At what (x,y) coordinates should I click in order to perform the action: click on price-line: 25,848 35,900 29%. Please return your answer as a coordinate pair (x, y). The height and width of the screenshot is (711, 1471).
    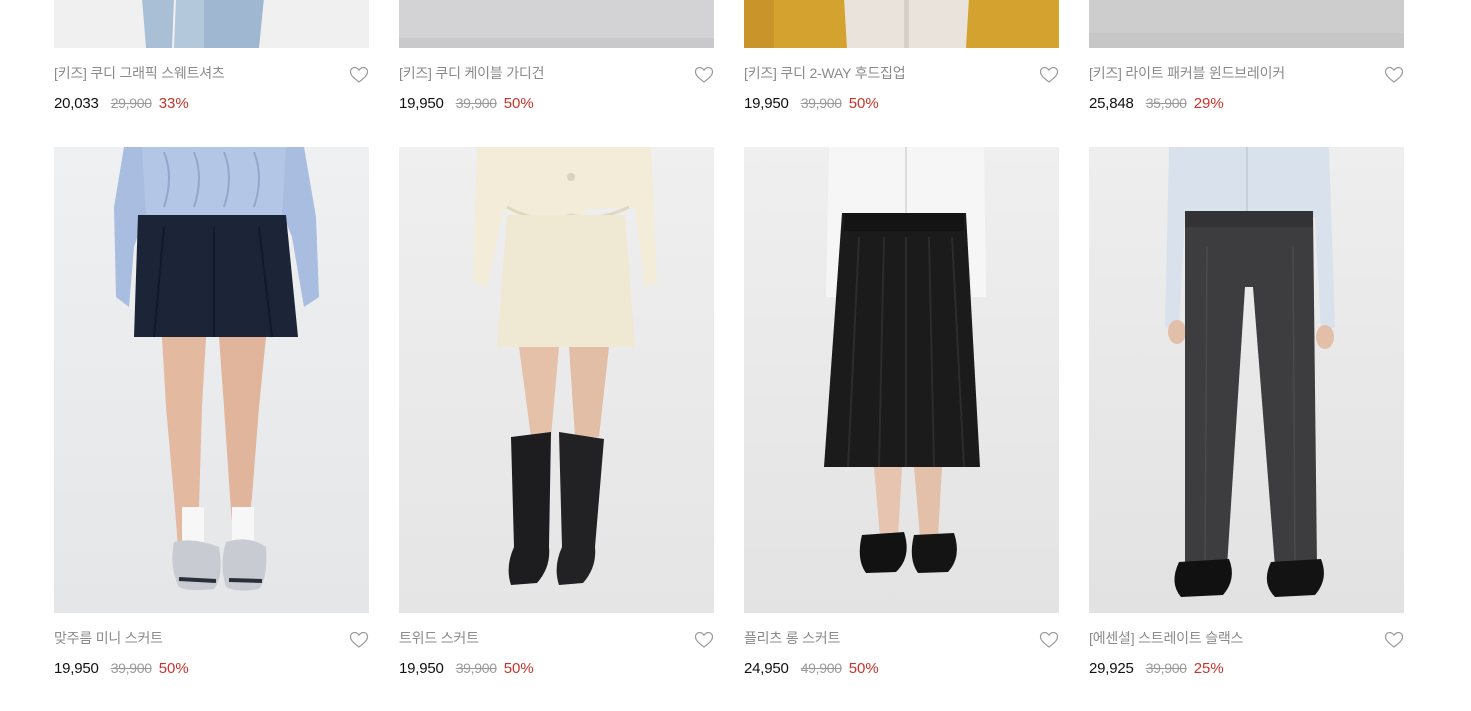
    Looking at the image, I should click on (1246, 103).